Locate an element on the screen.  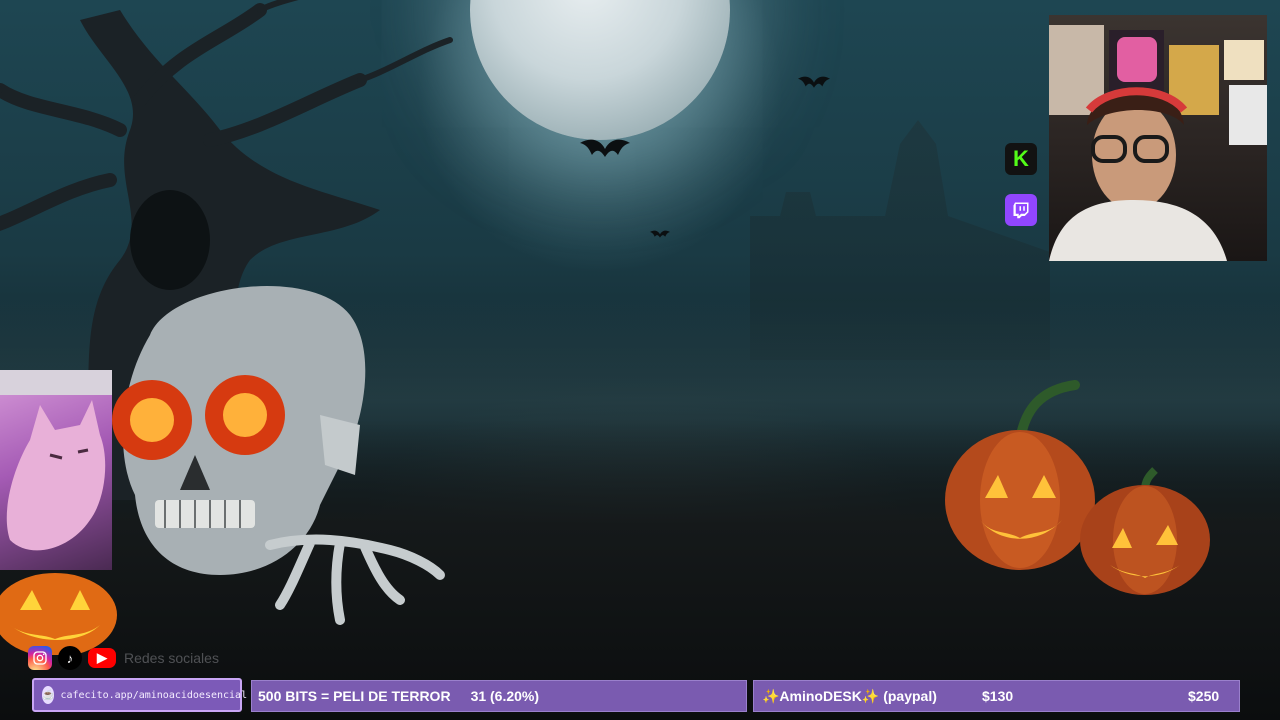
coffee-icon: ☕ is located at coordinates (48, 695).